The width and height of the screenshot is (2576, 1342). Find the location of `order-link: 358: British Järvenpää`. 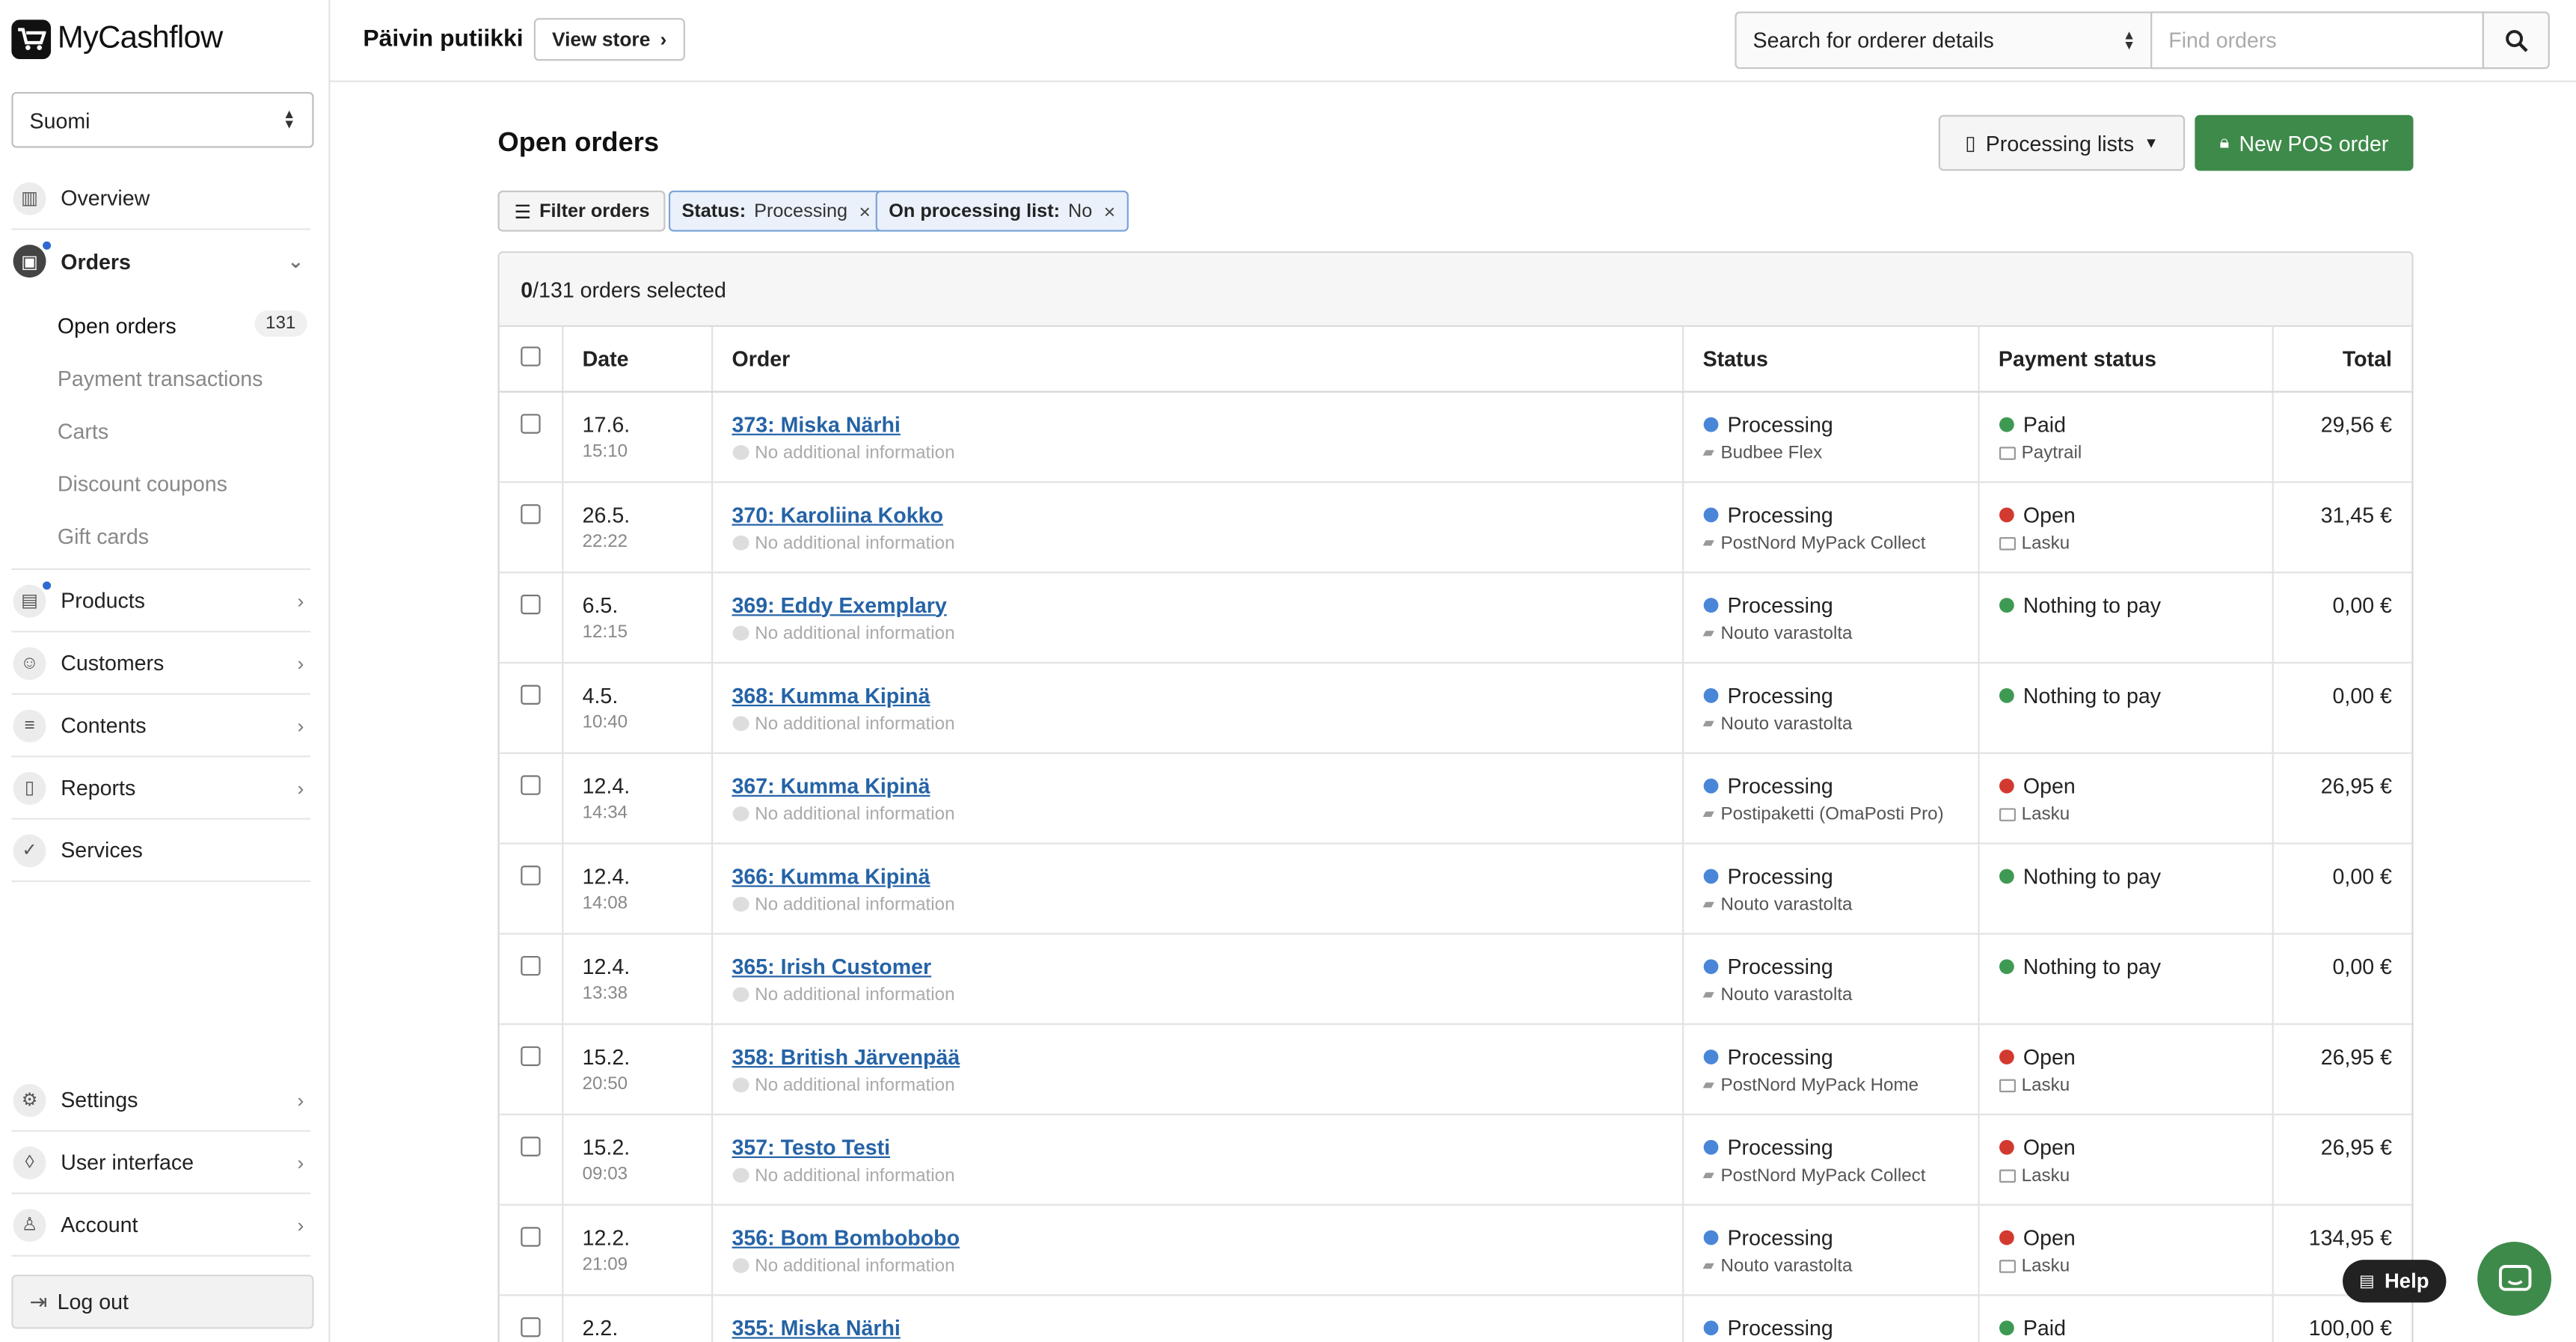

order-link: 358: British Järvenpää is located at coordinates (846, 1056).